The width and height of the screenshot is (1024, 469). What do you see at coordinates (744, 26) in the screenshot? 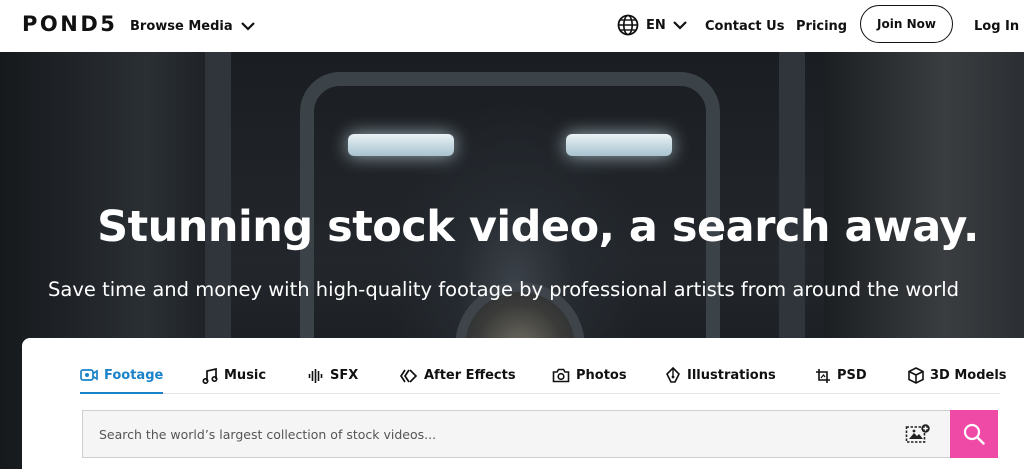
I see `contact-us-link: Contact Us` at bounding box center [744, 26].